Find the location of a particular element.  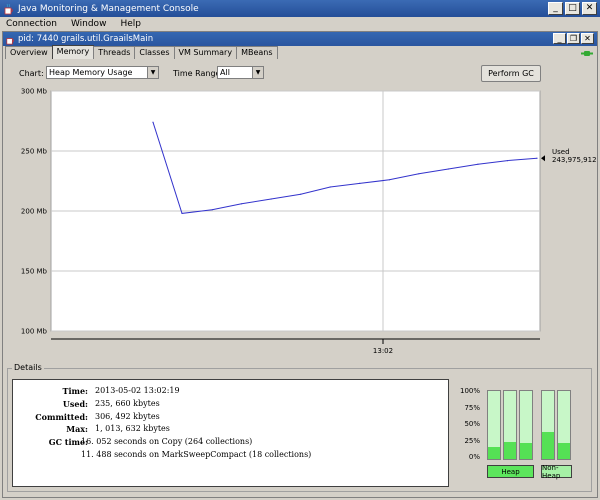

detail-value: 1, 013, 632 kbytes is located at coordinates (132, 429).